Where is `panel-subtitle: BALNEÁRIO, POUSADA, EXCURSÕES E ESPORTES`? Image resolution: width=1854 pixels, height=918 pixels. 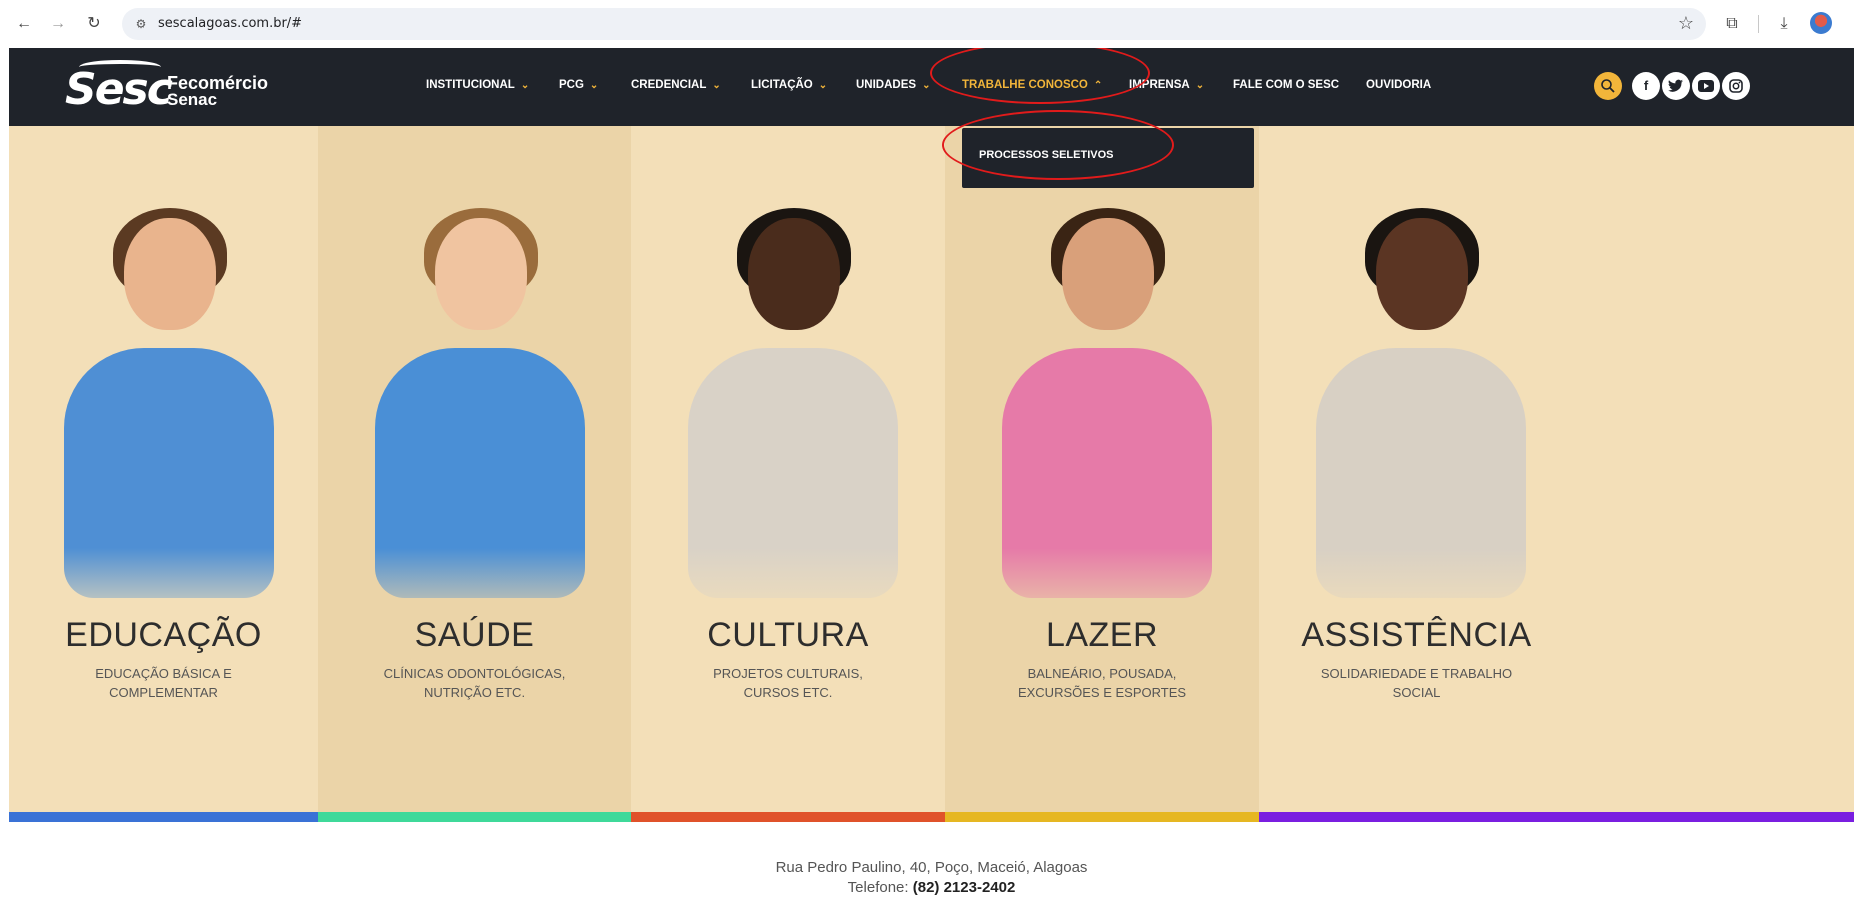 panel-subtitle: BALNEÁRIO, POUSADA, EXCURSÕES E ESPORTES is located at coordinates (1102, 683).